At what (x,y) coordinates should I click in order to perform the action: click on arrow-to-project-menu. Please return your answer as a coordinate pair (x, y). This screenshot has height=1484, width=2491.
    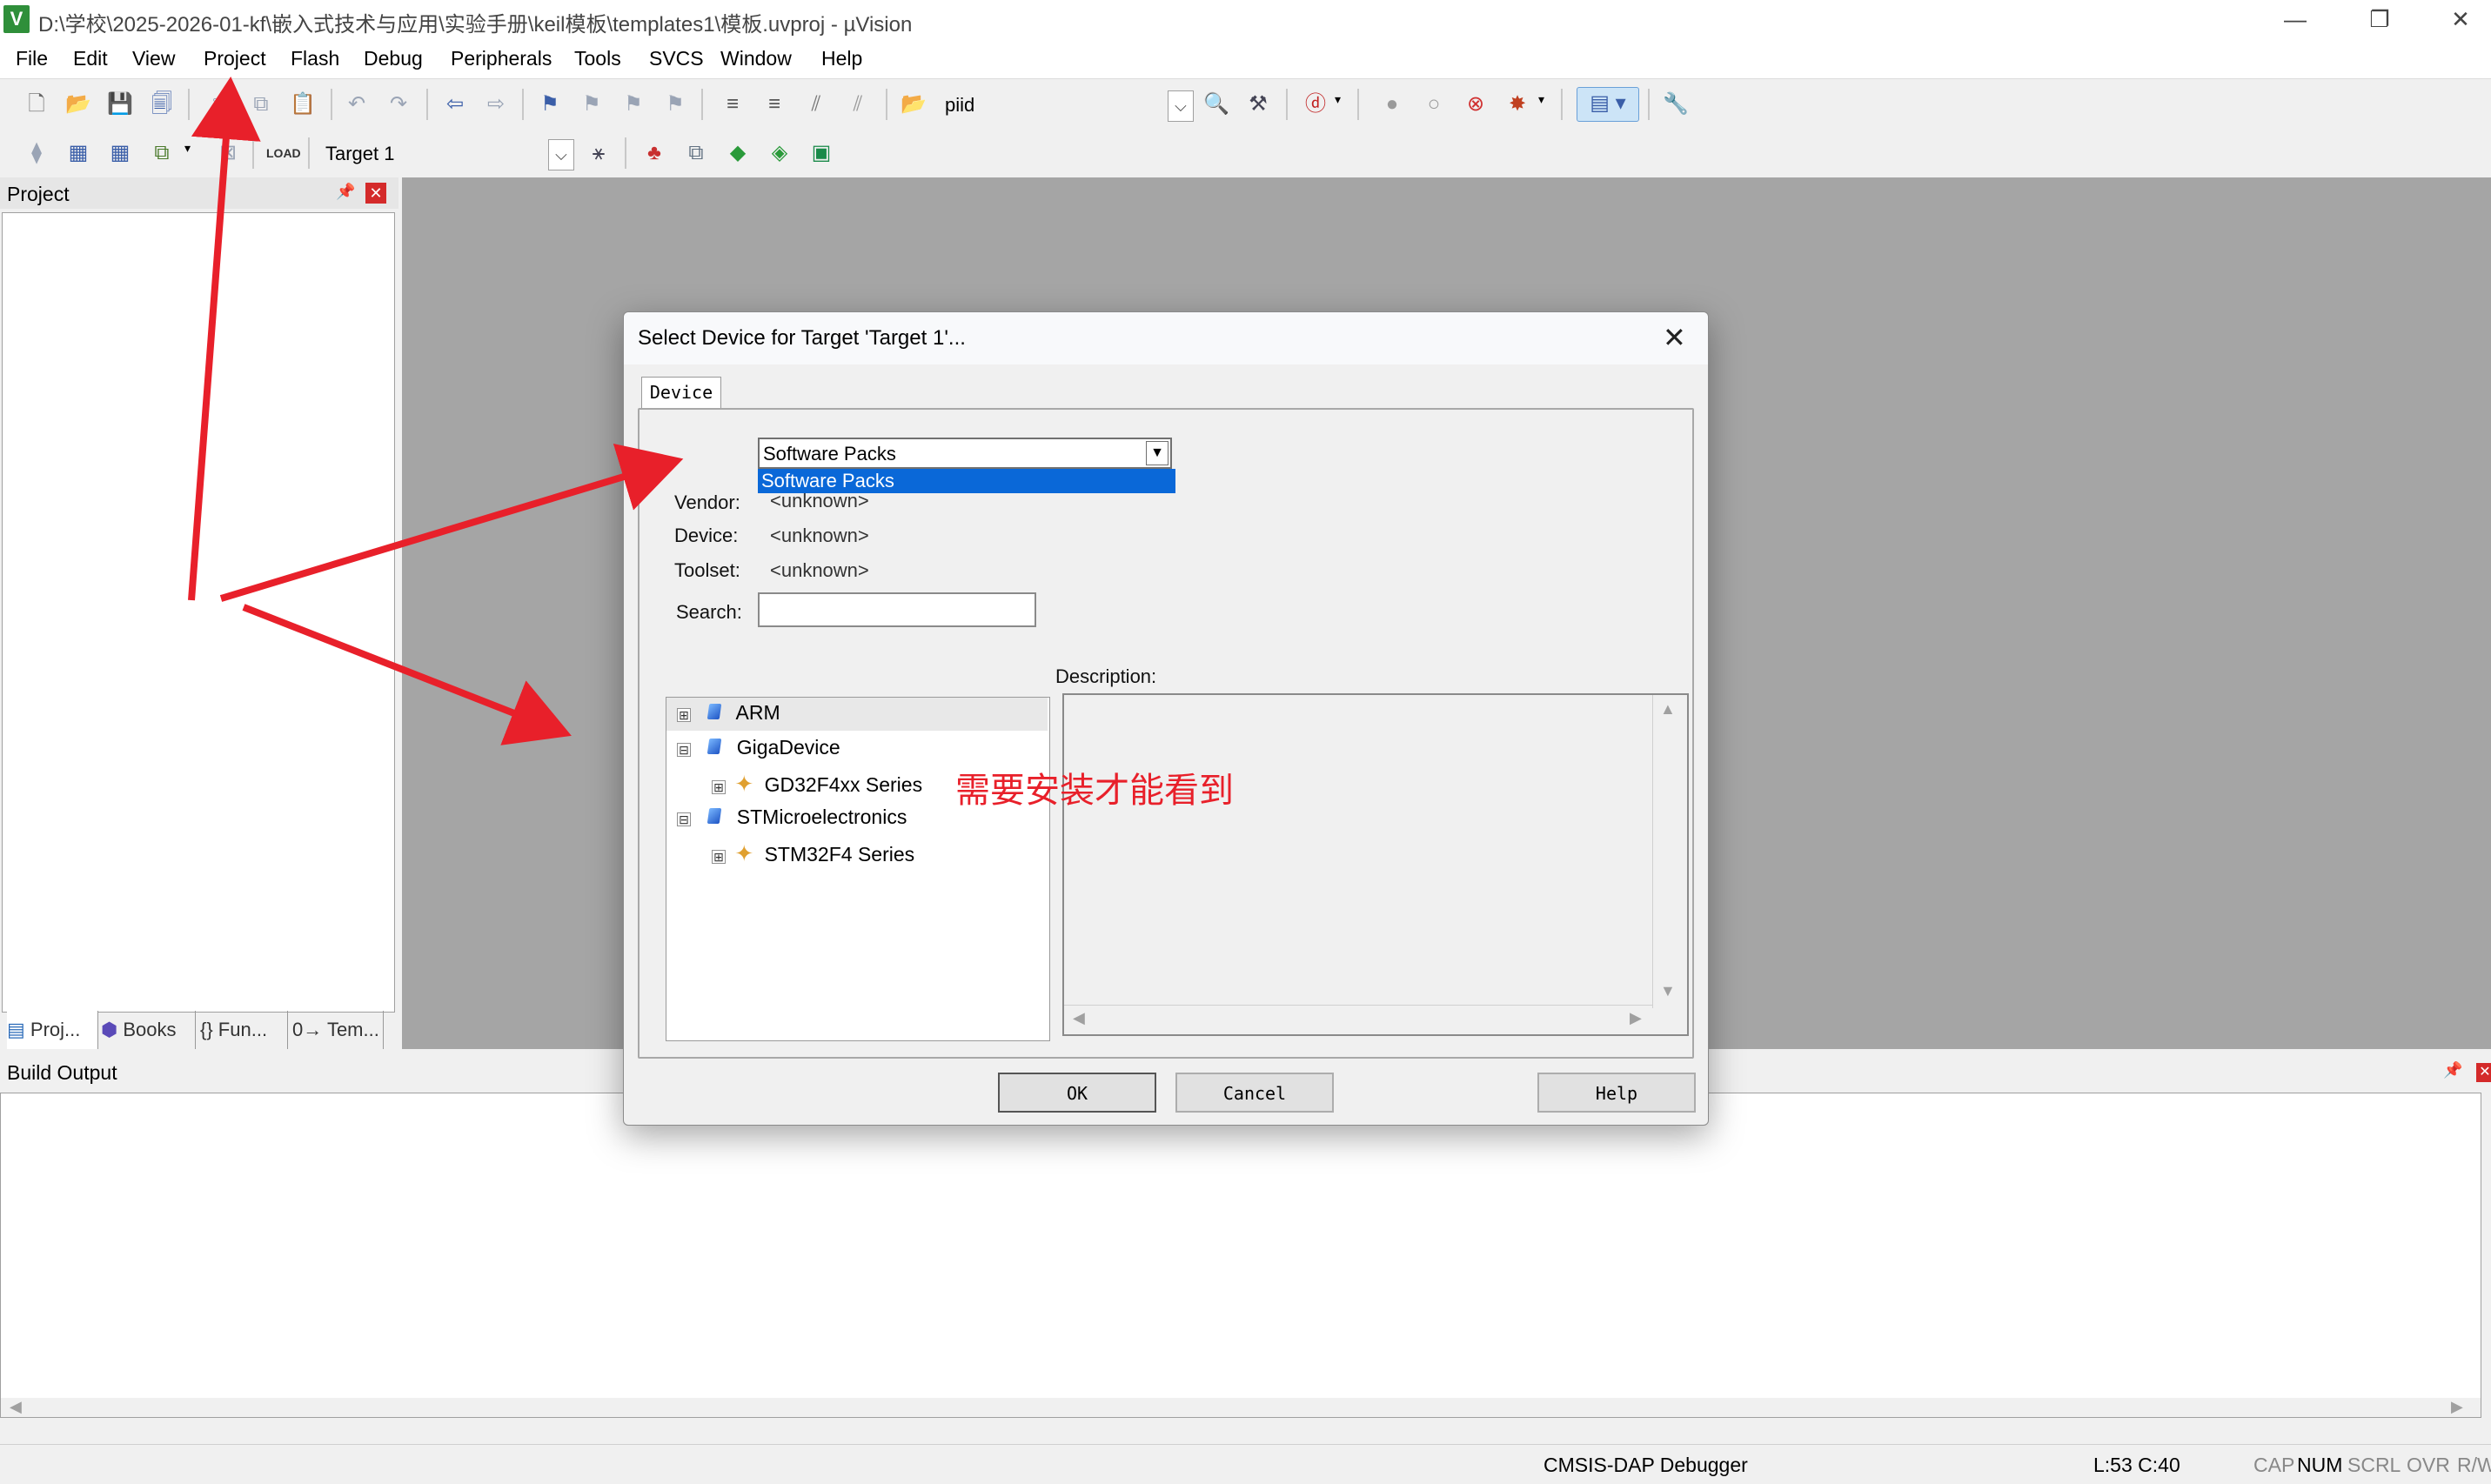
    Looking at the image, I should click on (224, 339).